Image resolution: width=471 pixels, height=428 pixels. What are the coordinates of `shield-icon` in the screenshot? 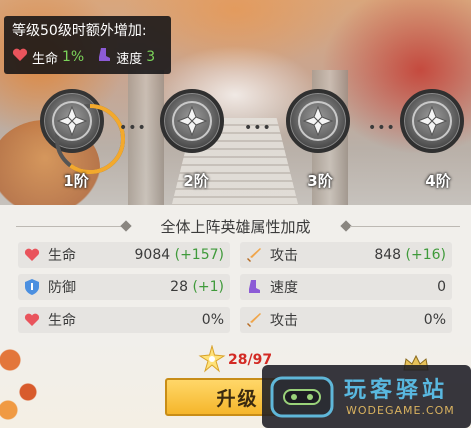 It's located at (32, 287).